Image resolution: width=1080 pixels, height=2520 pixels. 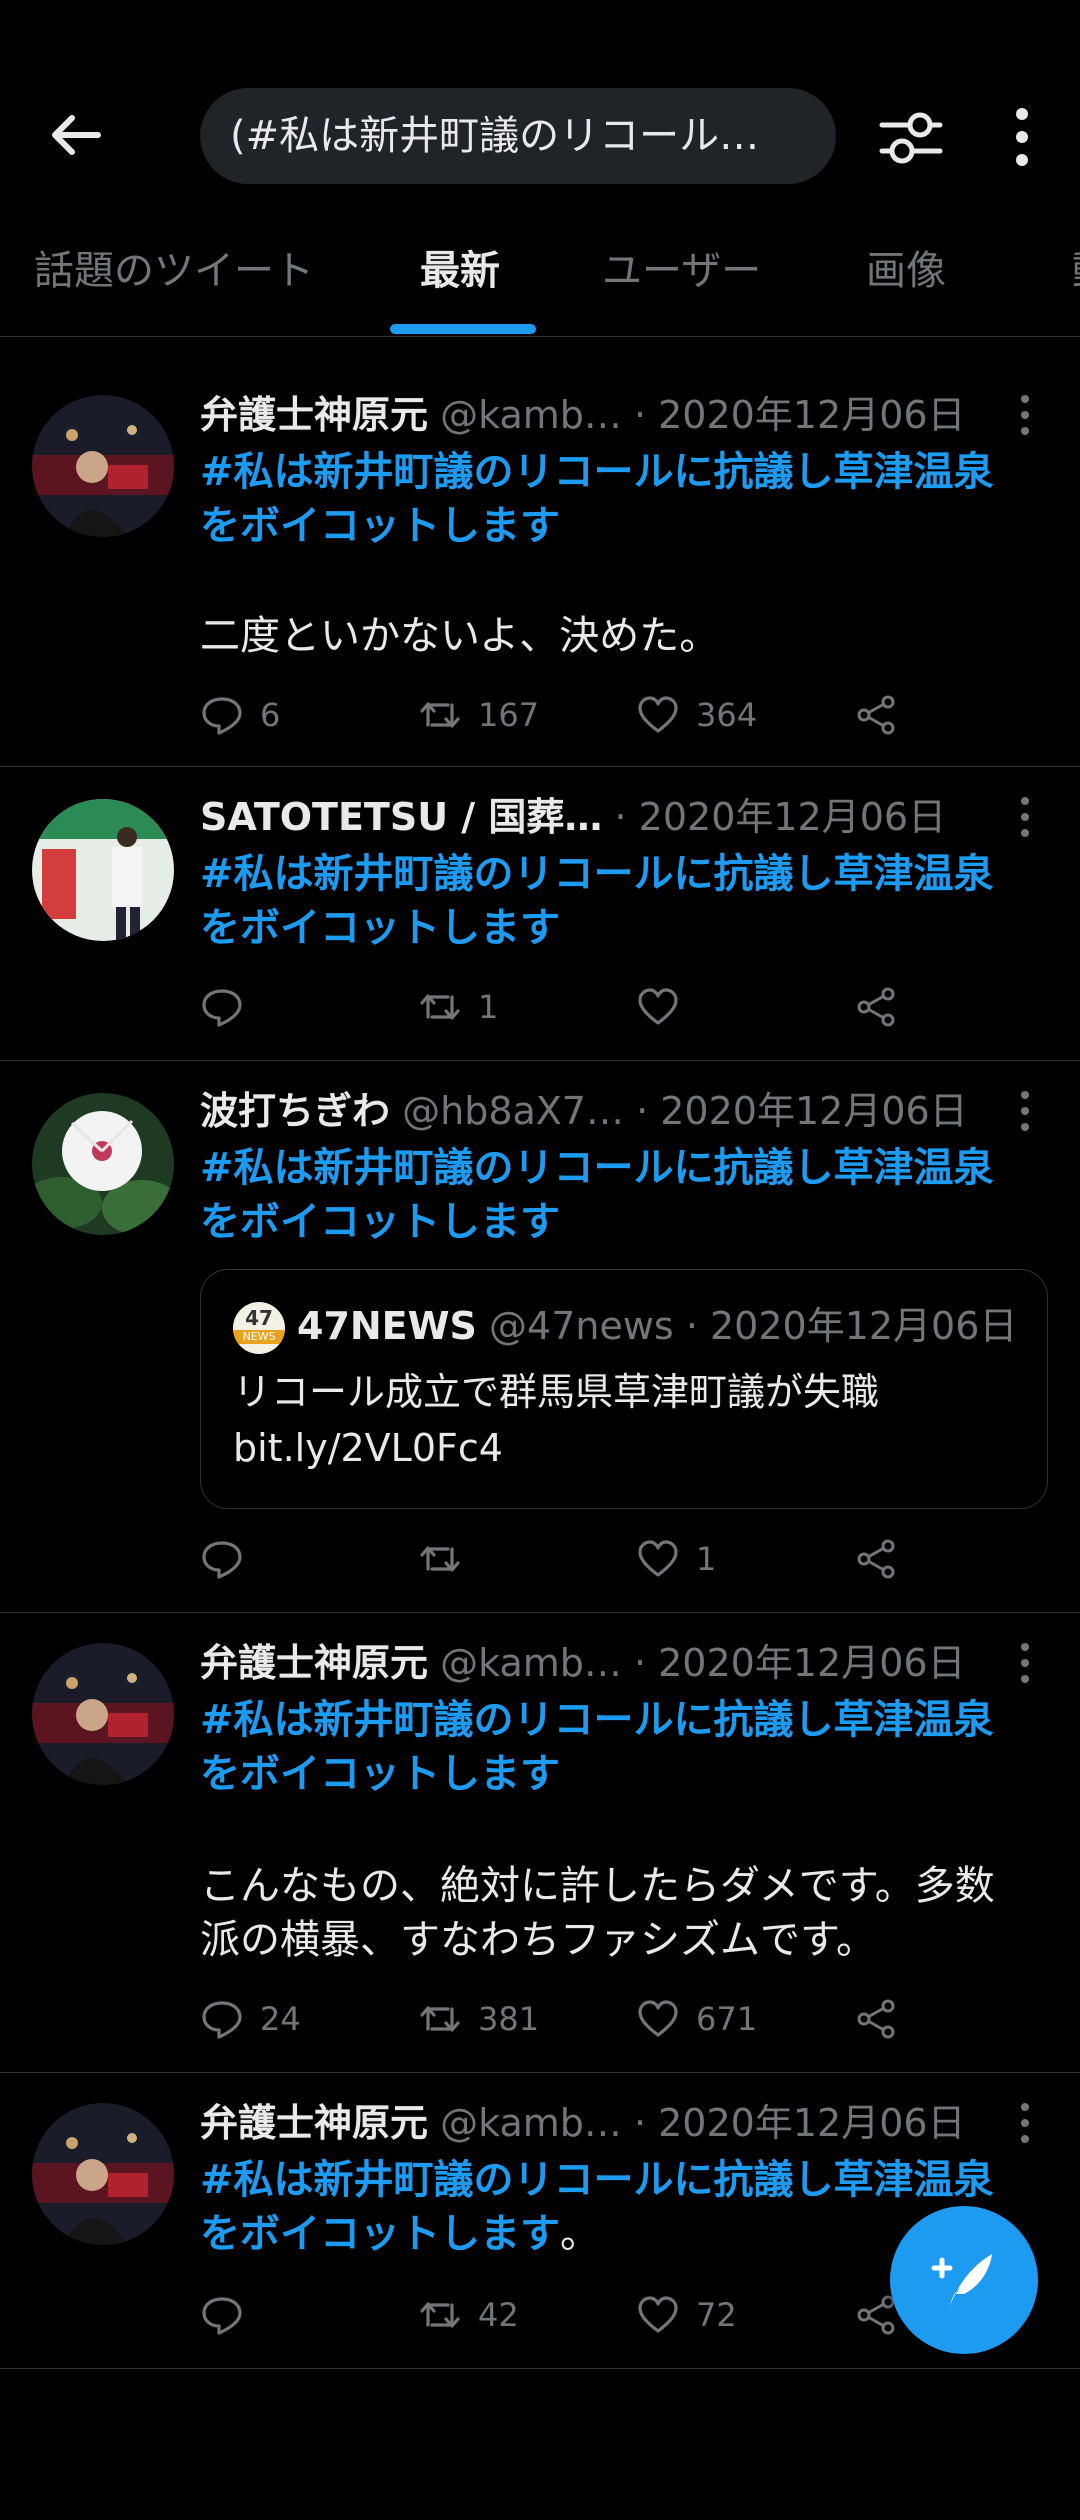 I want to click on retweet-button: 167, so click(x=478, y=715).